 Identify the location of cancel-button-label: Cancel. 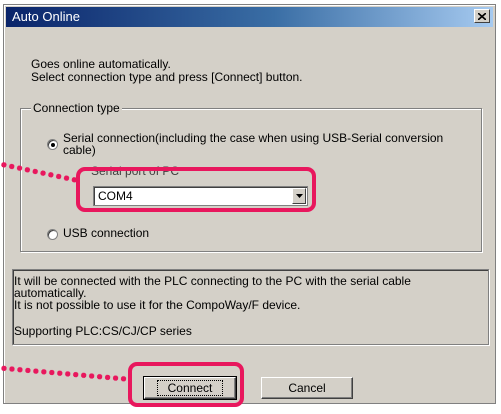
(307, 388).